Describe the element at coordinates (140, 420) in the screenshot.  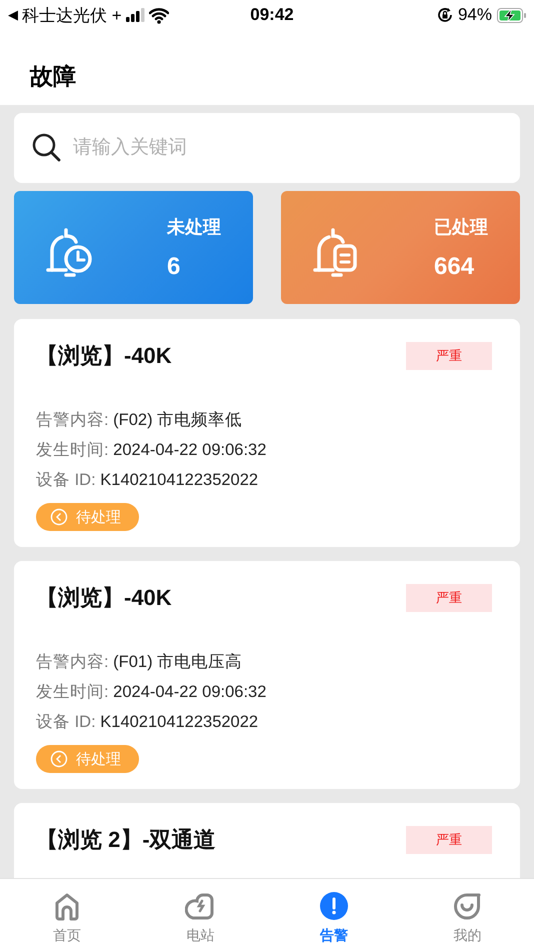
I see `alert-detail: 告警内容: (F02) 市电频率低` at that location.